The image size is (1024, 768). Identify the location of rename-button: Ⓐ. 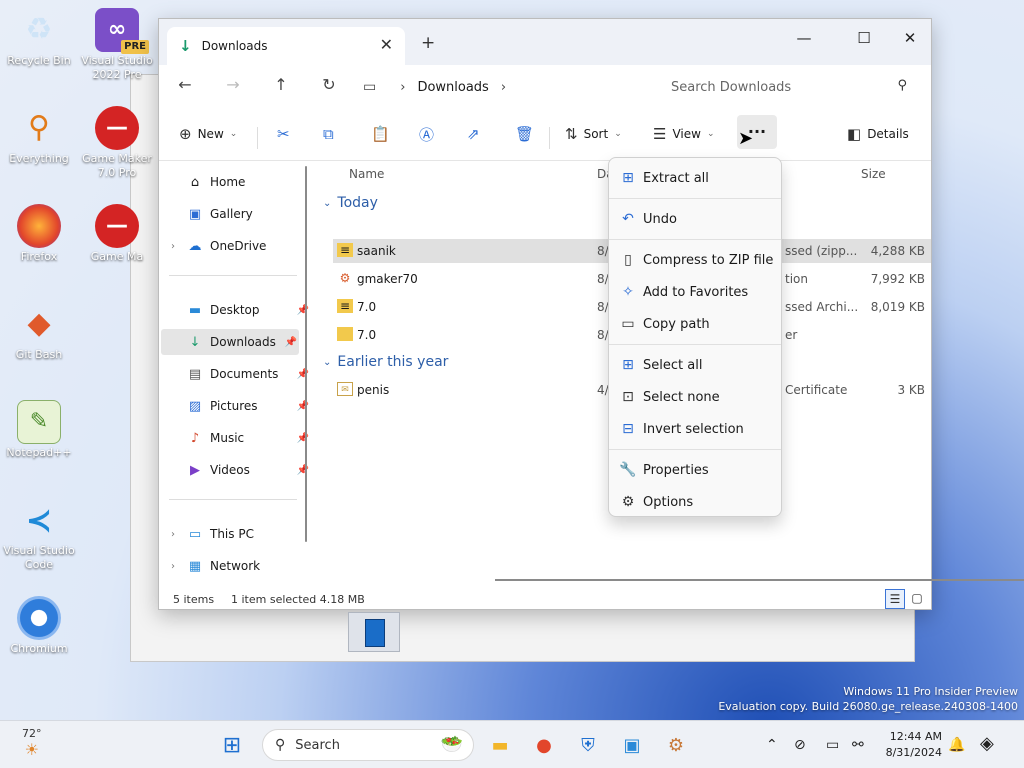
(429, 134).